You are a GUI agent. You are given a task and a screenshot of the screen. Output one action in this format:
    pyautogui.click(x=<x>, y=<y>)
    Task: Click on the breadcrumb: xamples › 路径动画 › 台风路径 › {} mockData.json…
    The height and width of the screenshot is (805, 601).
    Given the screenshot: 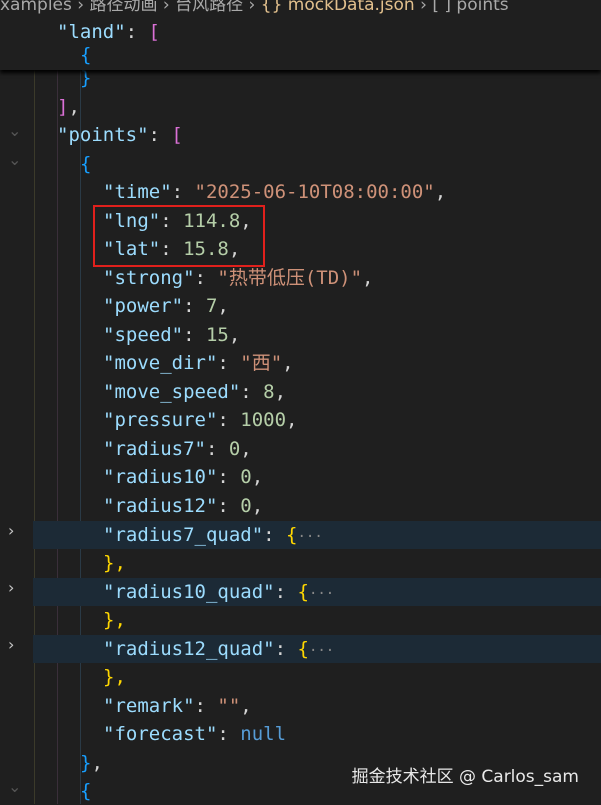 What is the action you would take?
    pyautogui.click(x=254, y=7)
    